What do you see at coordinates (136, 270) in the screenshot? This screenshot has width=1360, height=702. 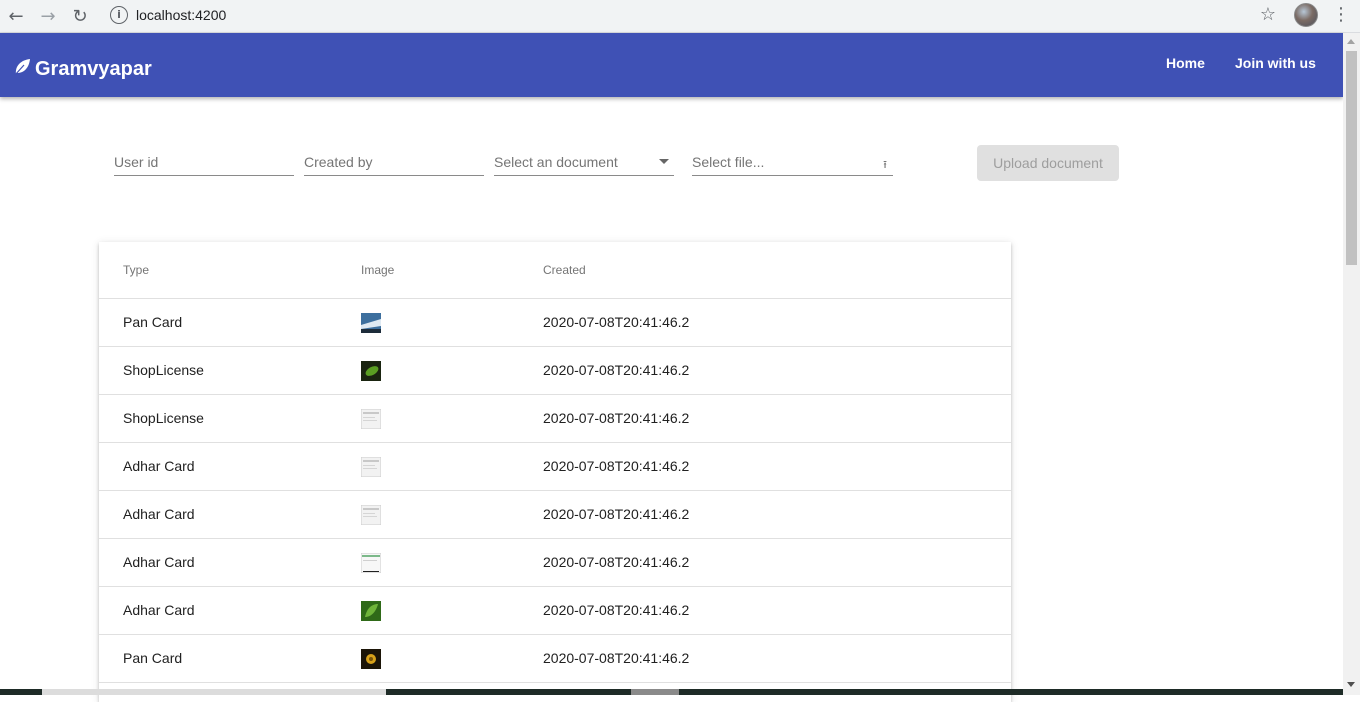 I see `header-type: Type` at bounding box center [136, 270].